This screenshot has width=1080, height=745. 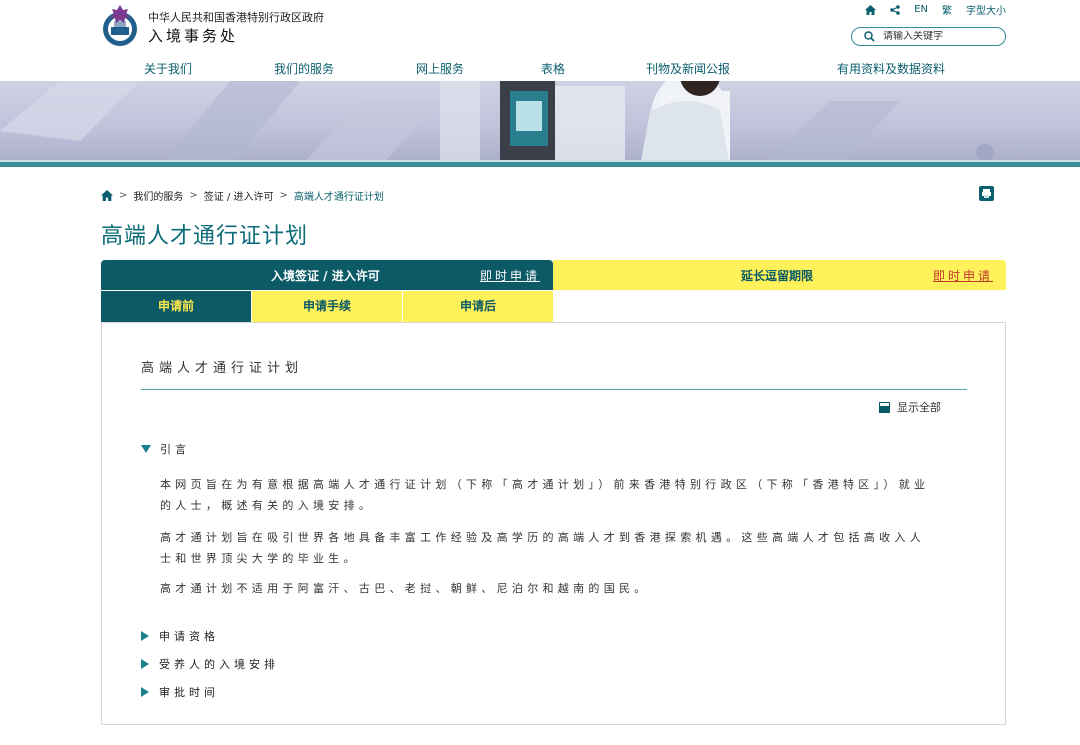 What do you see at coordinates (175, 449) in the screenshot?
I see `section-introduction-title: 引言` at bounding box center [175, 449].